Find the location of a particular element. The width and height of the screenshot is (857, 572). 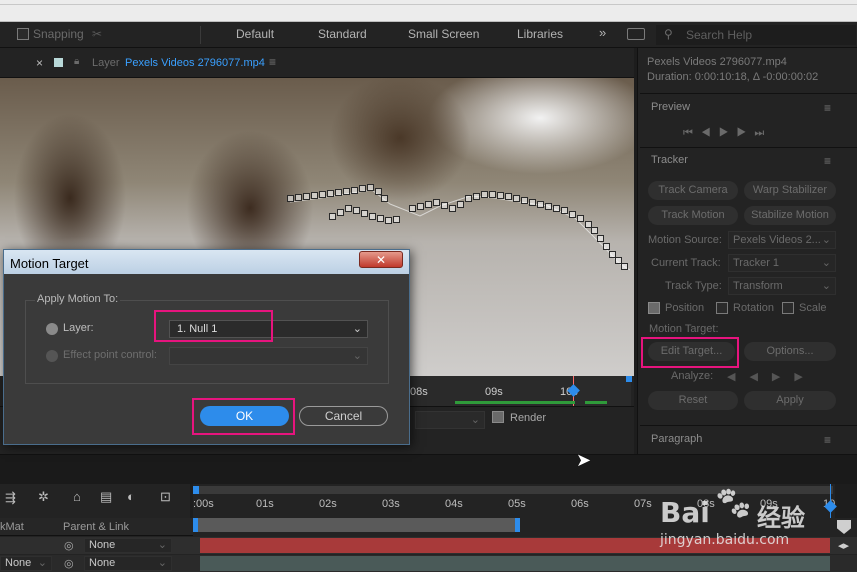

keyframe-nav-icon: ◂▸ is located at coordinates (843, 545).